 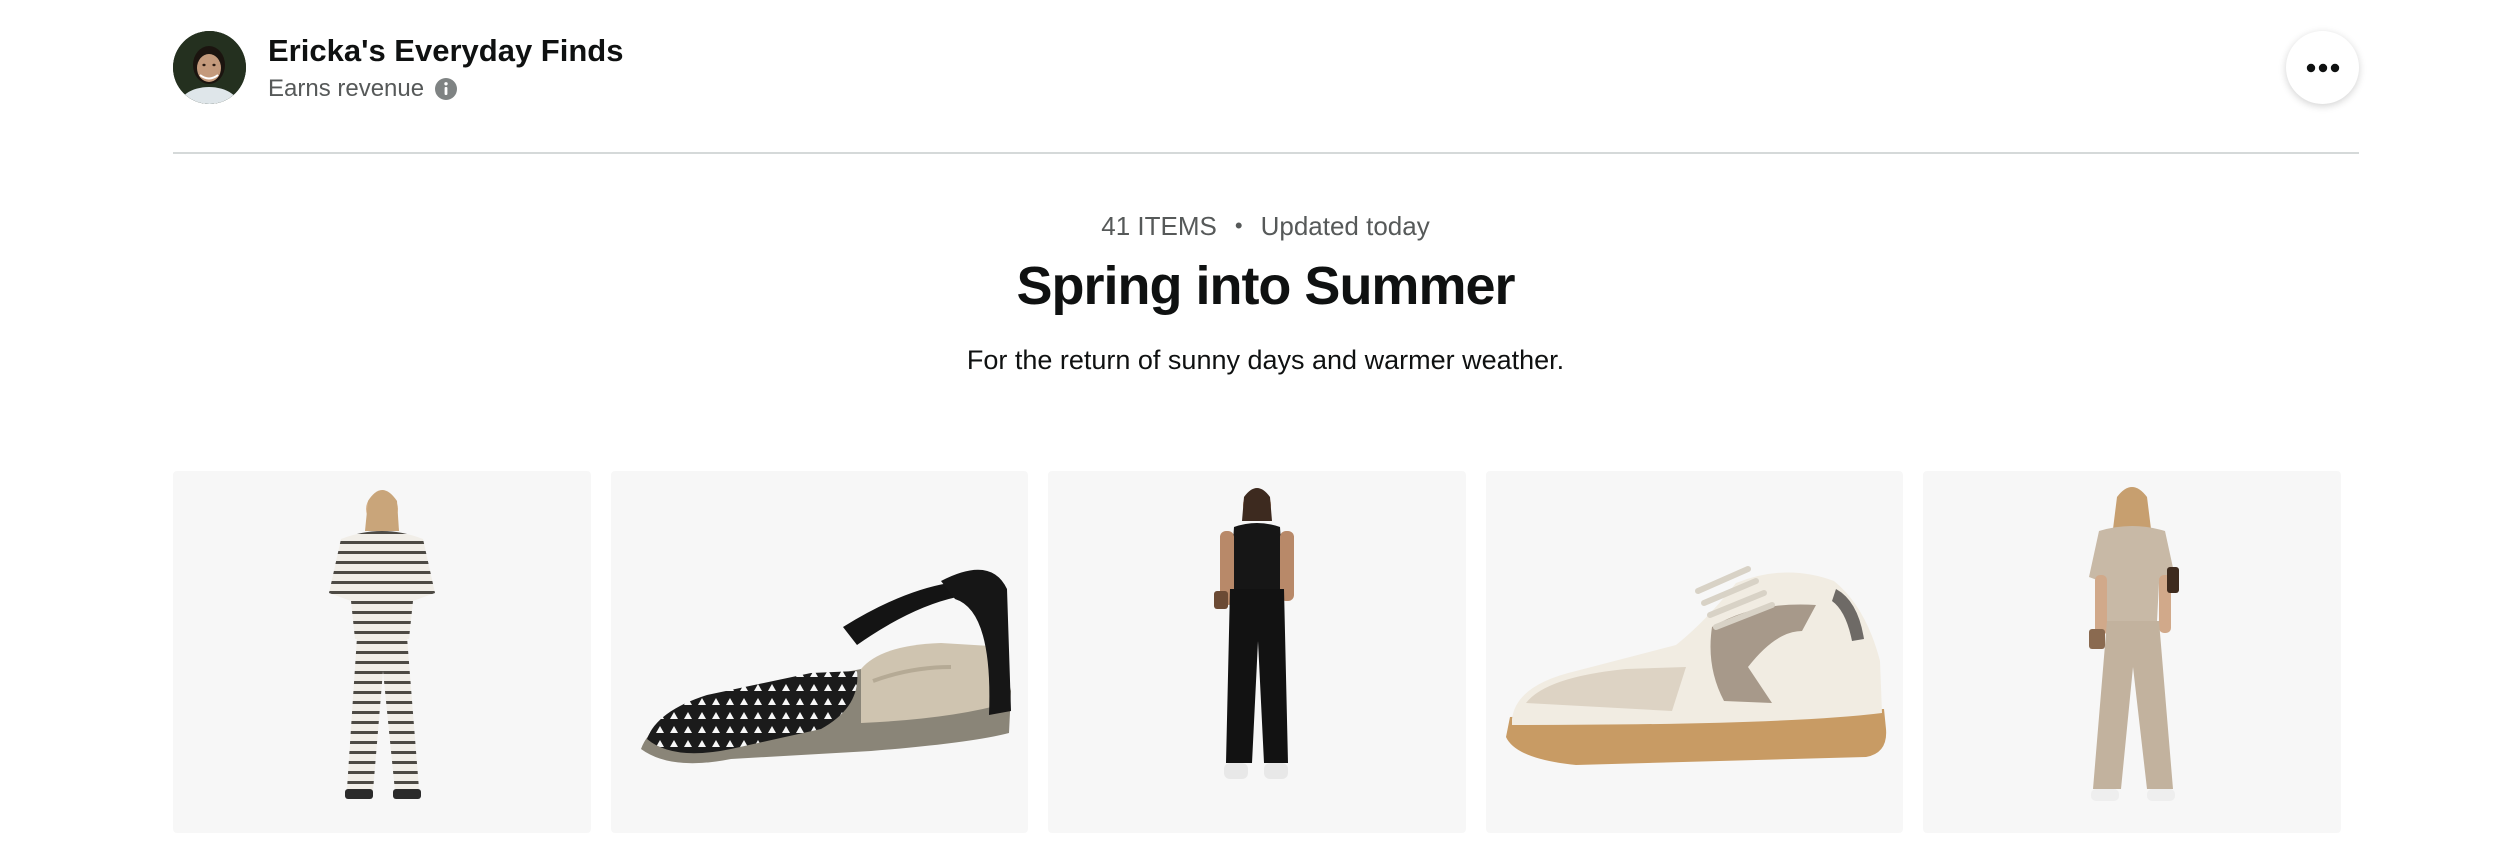 I want to click on earns-revenue-label: Earns revenue, so click(x=346, y=88).